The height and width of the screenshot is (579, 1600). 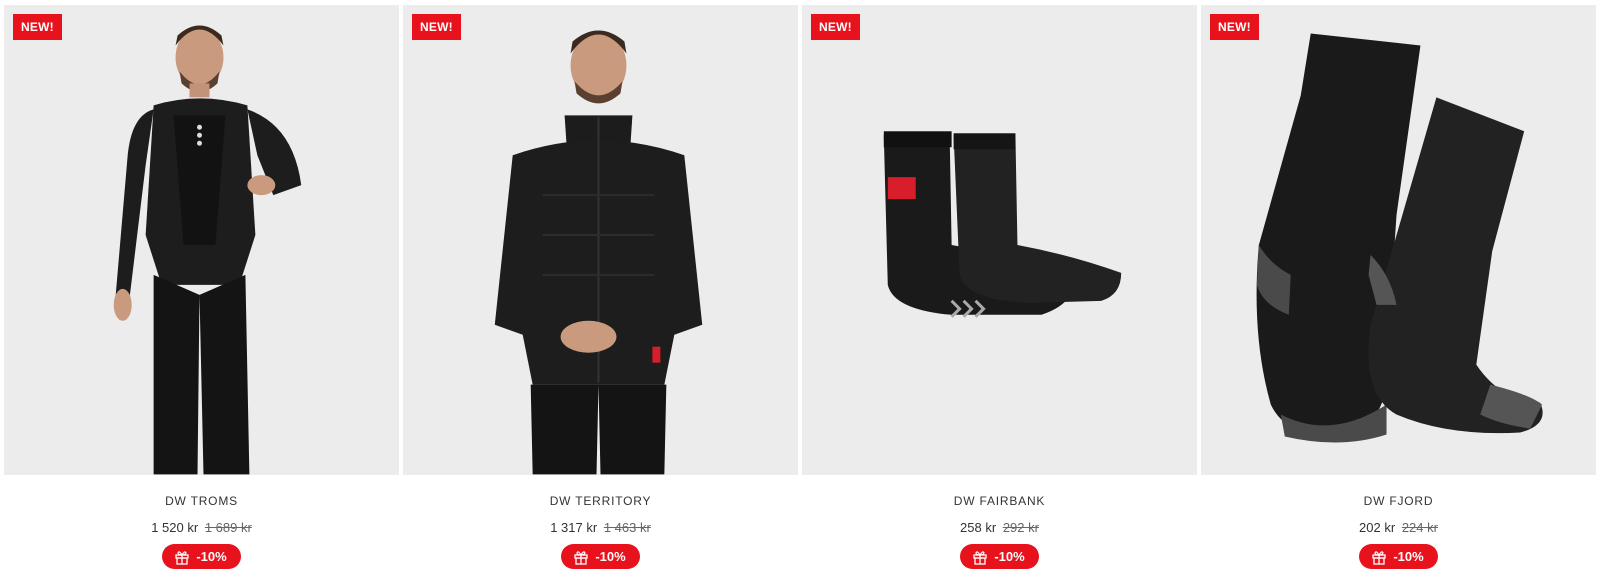 I want to click on shoe-covers-figure, so click(x=1002, y=224).